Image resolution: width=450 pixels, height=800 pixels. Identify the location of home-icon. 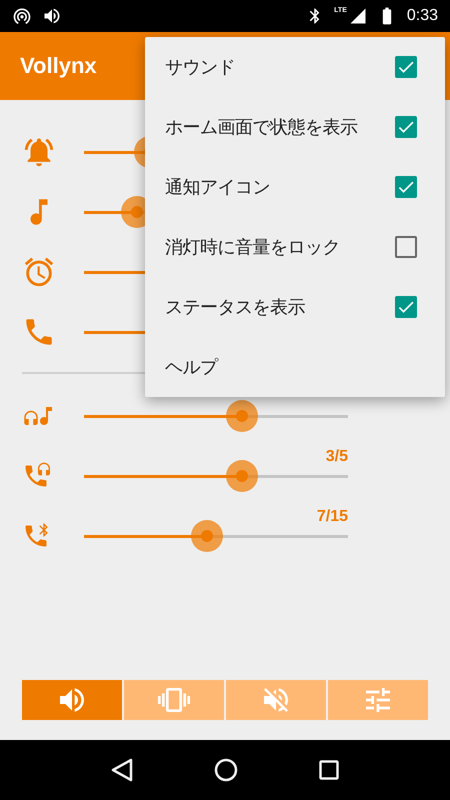
(226, 770).